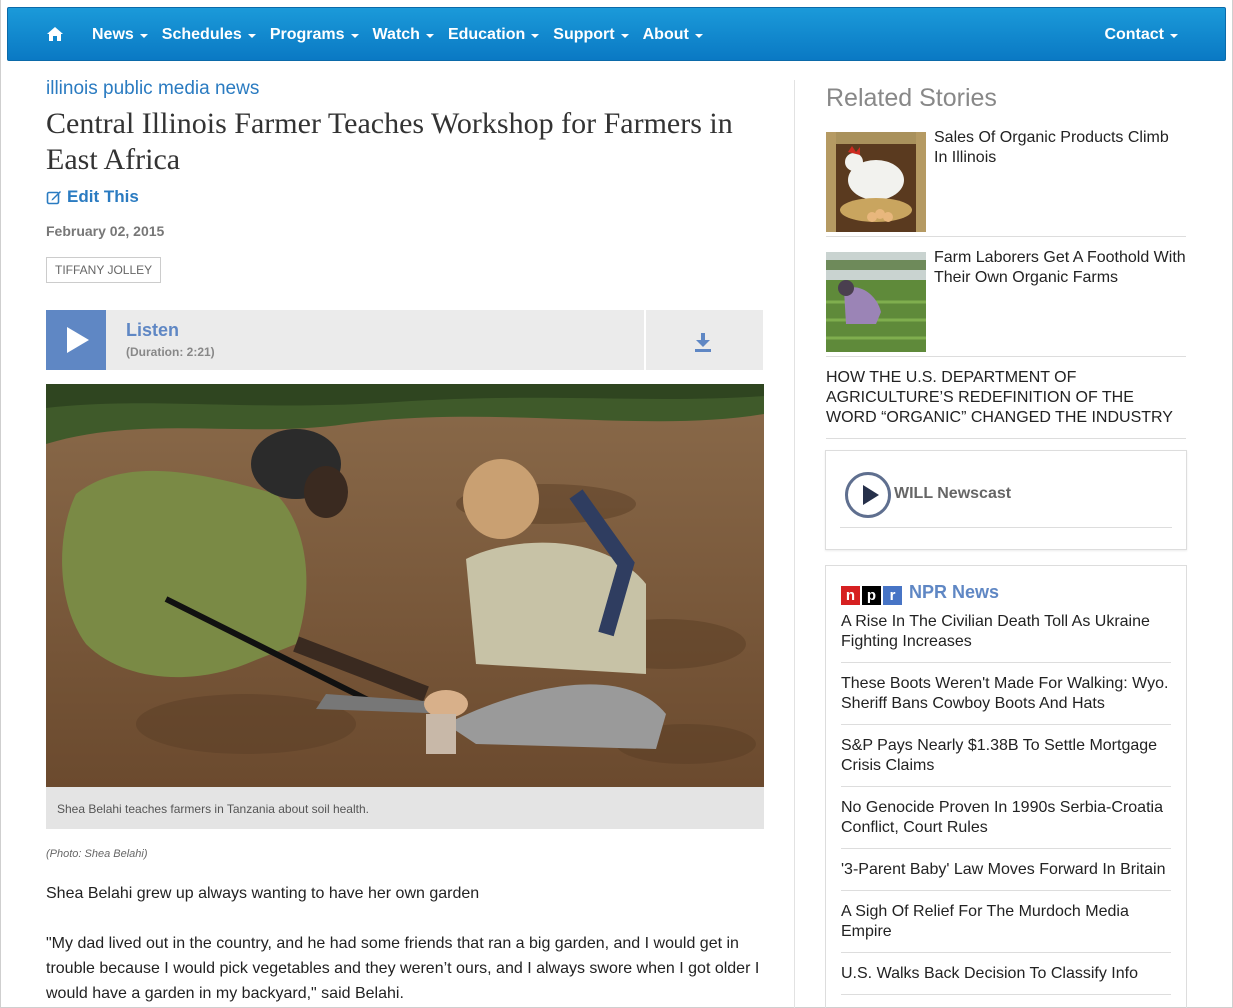 This screenshot has height=1008, width=1233. I want to click on newscast-widget: WILL Newscast, so click(1006, 500).